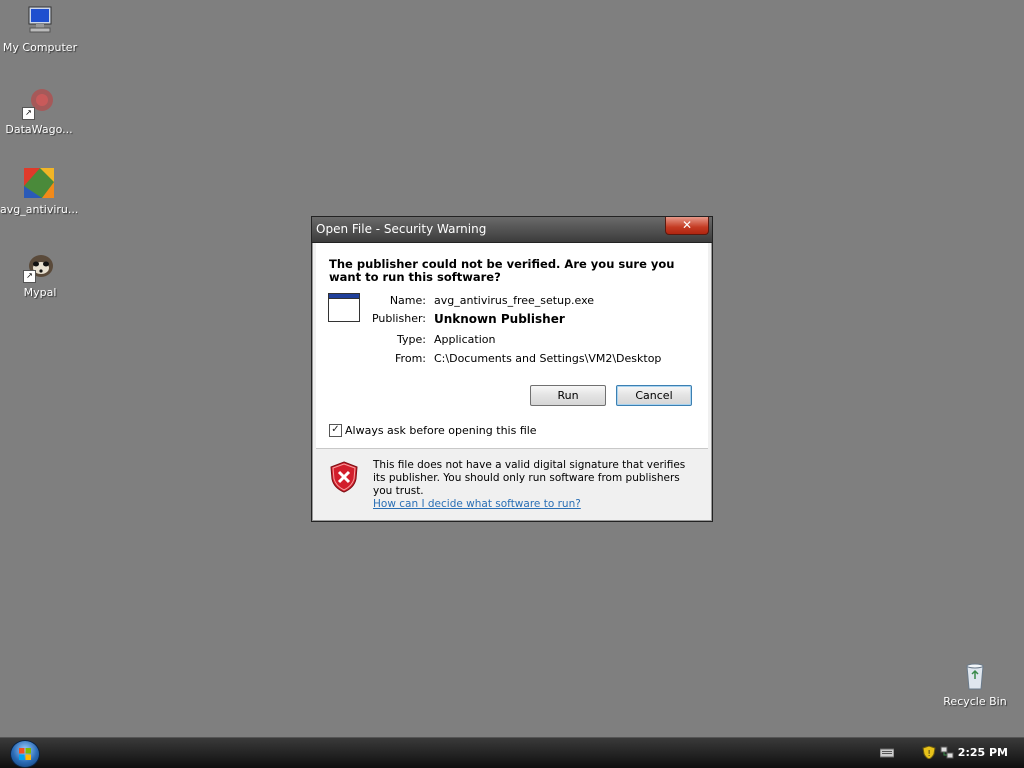 The image size is (1024, 768). I want to click on start-button, so click(25, 754).